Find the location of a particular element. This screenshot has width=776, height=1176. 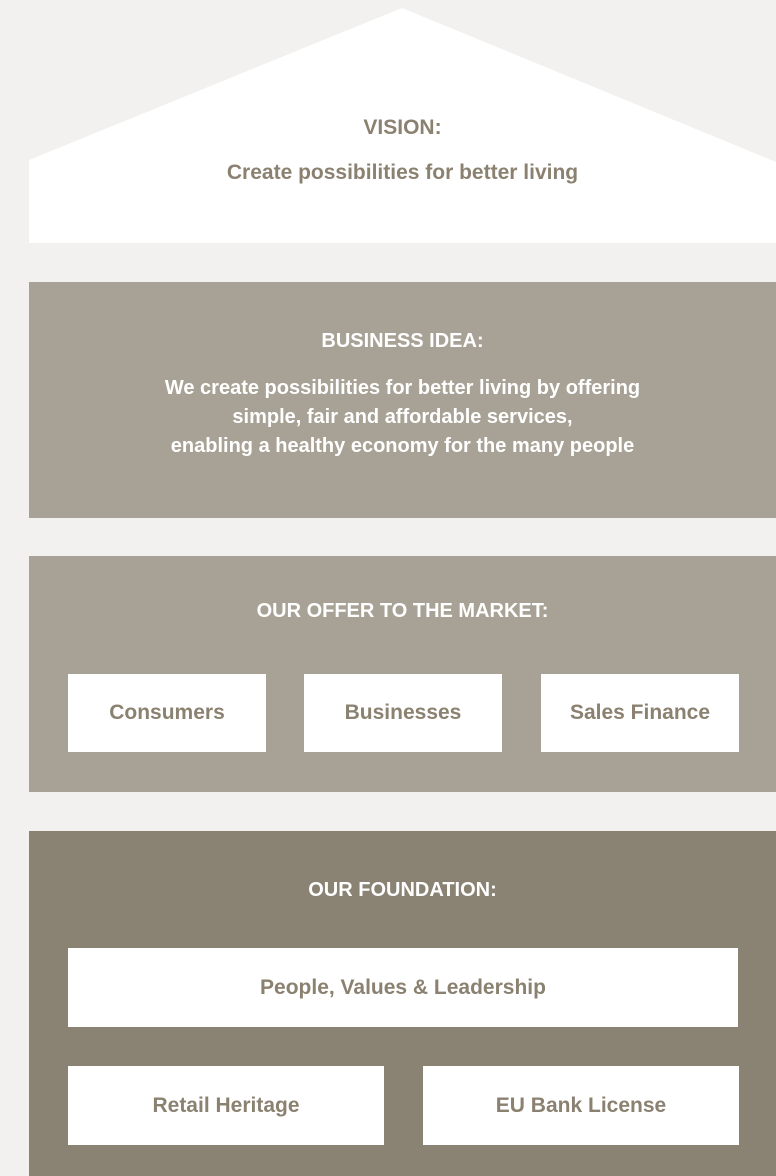

offer-consumers-box: Consumers is located at coordinates (167, 713).